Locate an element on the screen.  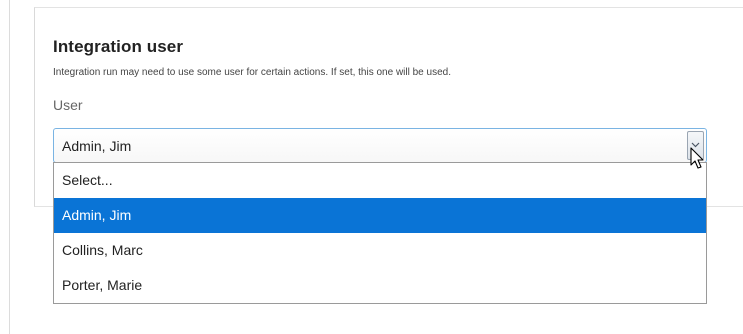
user-field-label: User is located at coordinates (68, 105).